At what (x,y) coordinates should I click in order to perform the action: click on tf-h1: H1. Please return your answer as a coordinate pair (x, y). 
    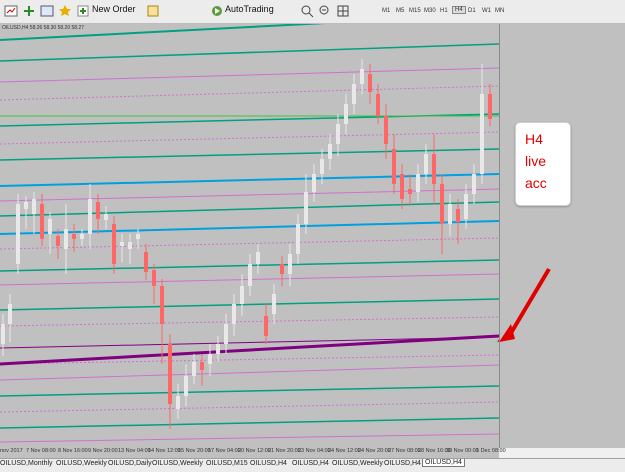
    Looking at the image, I should click on (444, 11).